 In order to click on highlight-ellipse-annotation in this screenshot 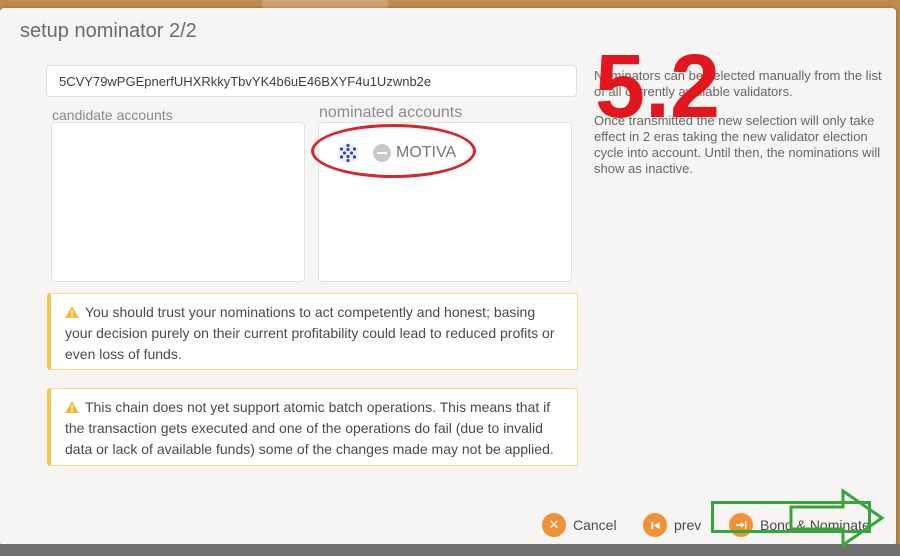, I will do `click(393, 151)`.